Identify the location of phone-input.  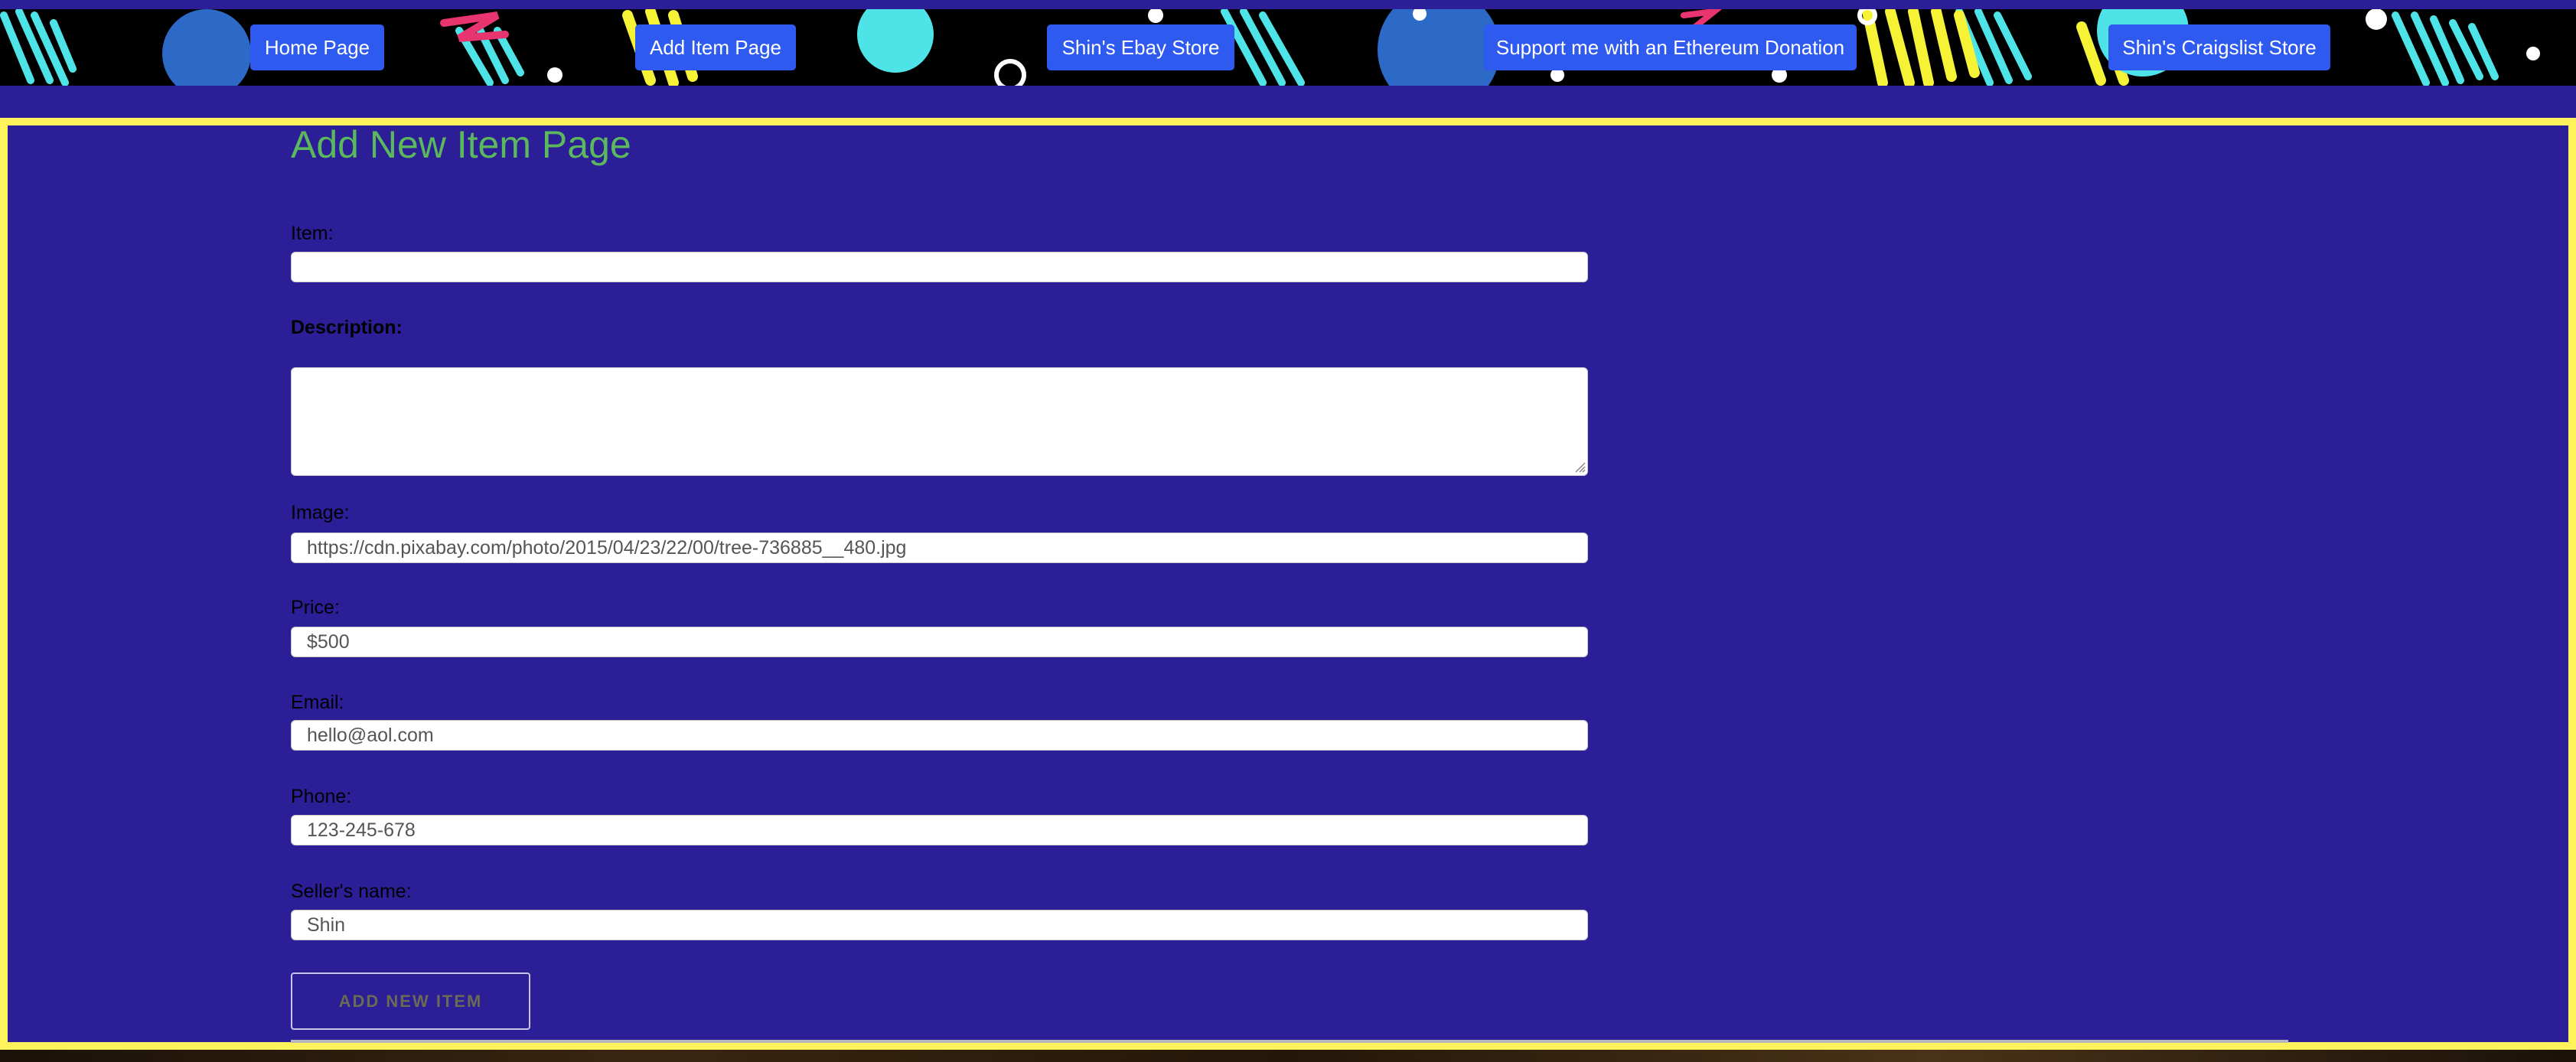
(939, 830).